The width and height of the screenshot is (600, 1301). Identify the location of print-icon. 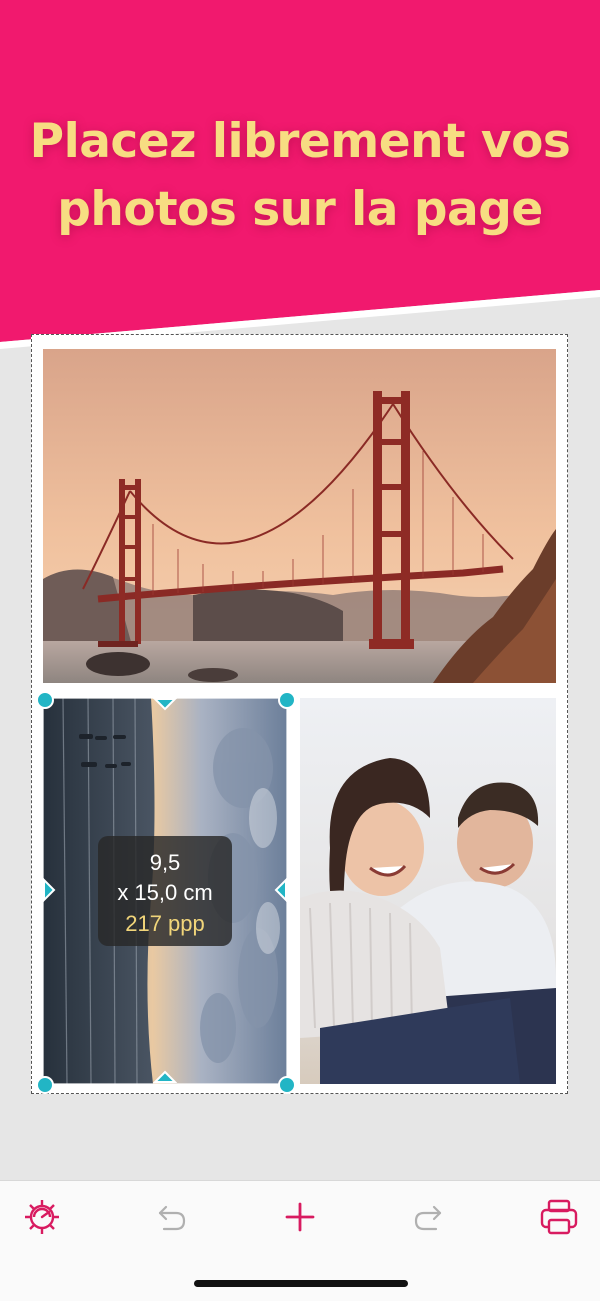
(559, 1217).